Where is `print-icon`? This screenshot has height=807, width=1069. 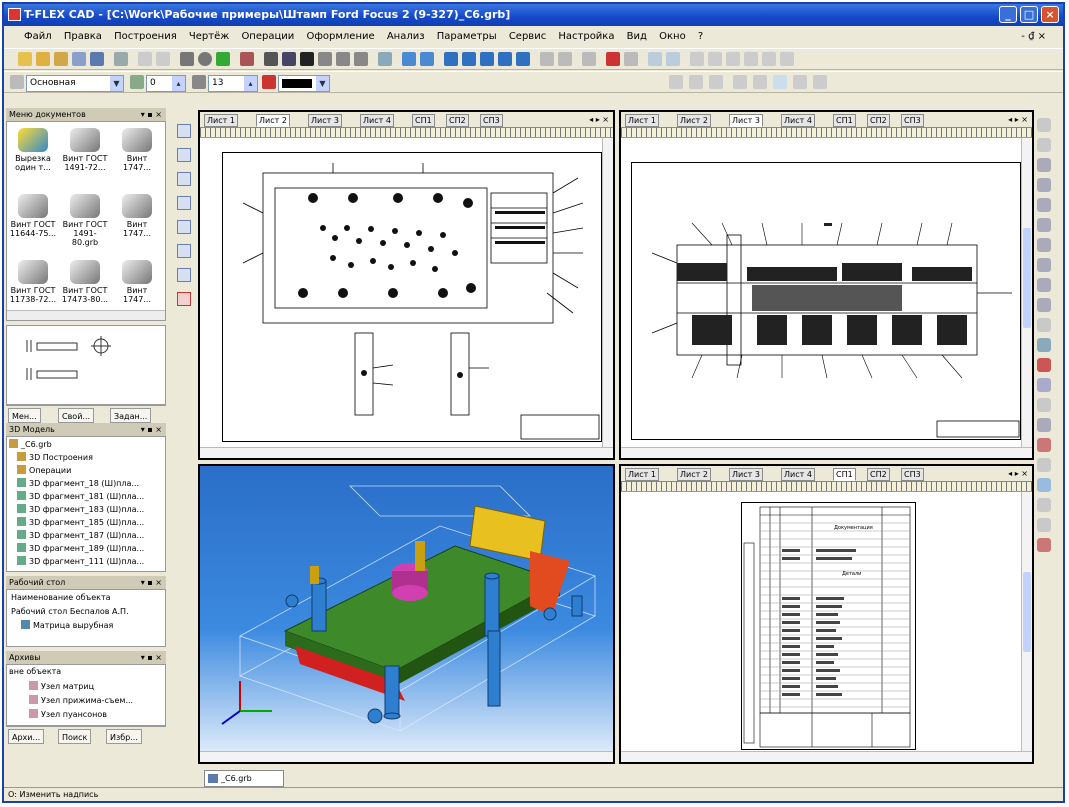
print-icon is located at coordinates (121, 59).